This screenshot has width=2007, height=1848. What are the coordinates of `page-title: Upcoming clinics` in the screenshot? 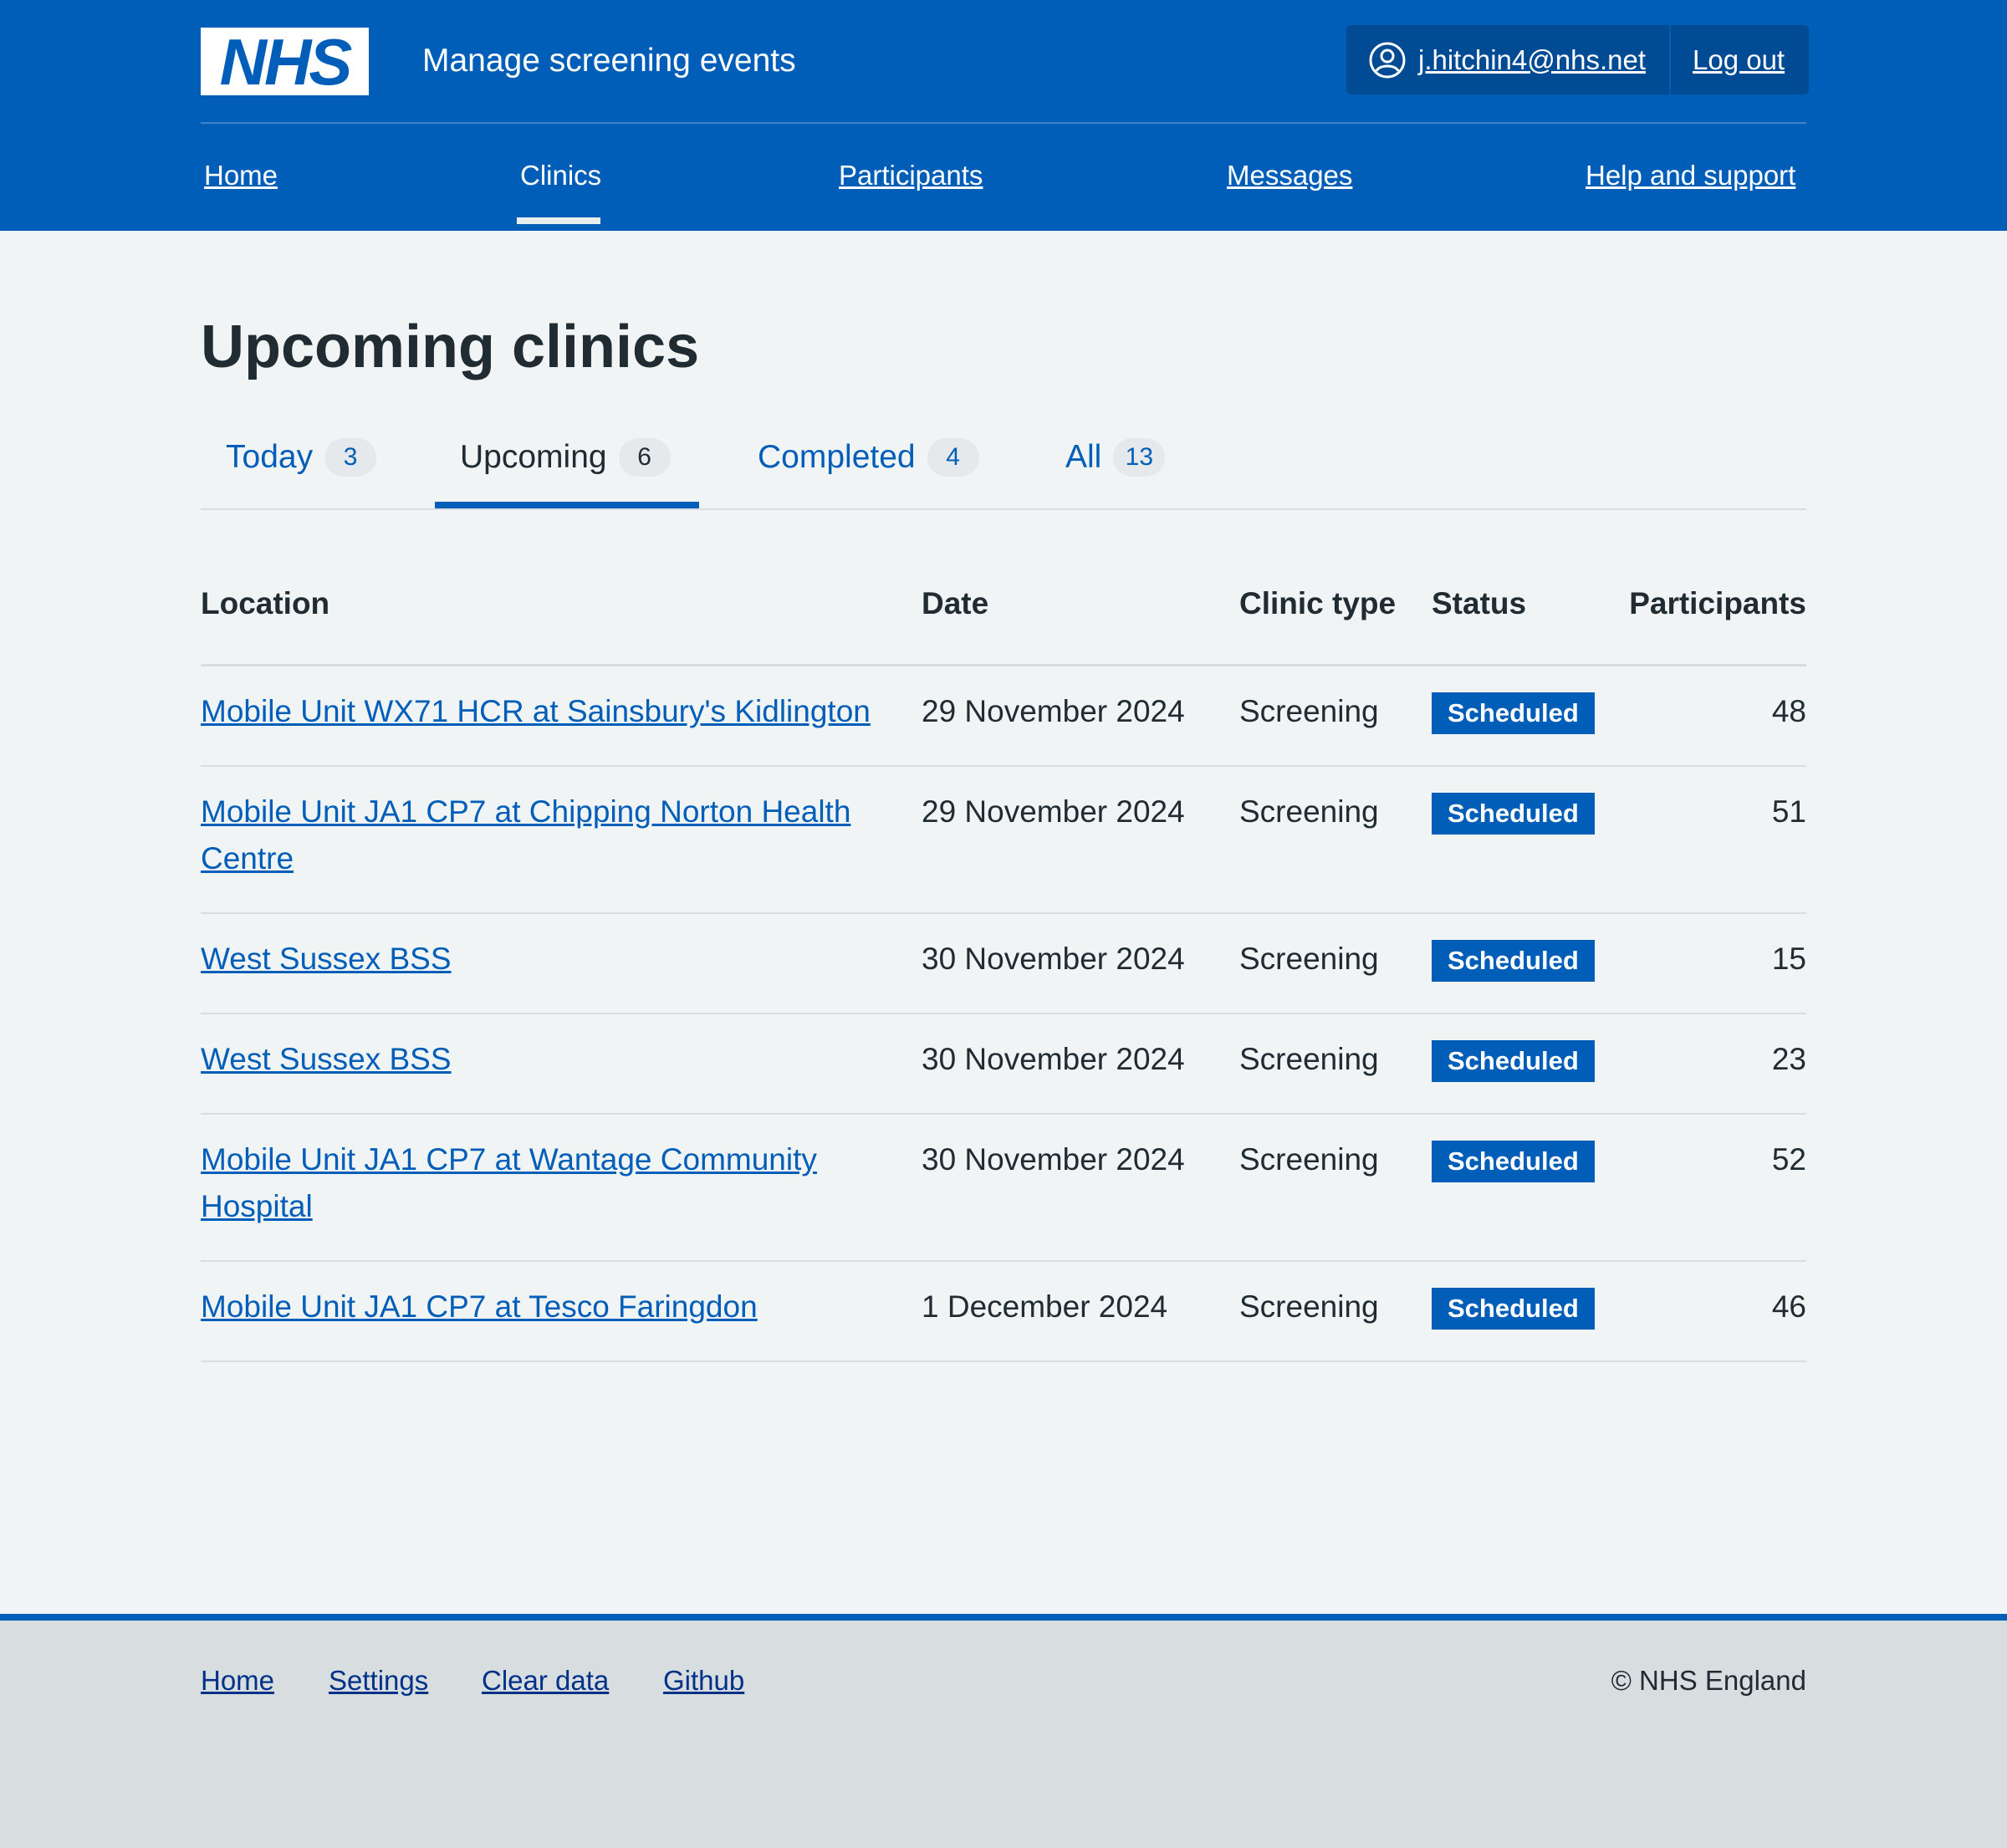 It's located at (450, 347).